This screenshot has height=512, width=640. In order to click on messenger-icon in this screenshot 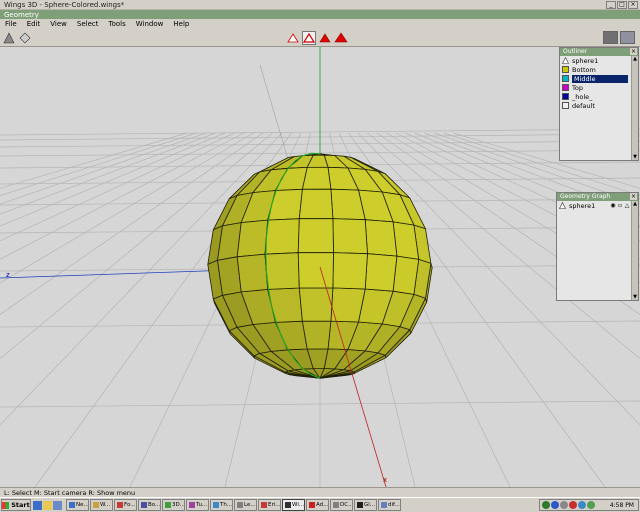, I will do `click(555, 505)`.